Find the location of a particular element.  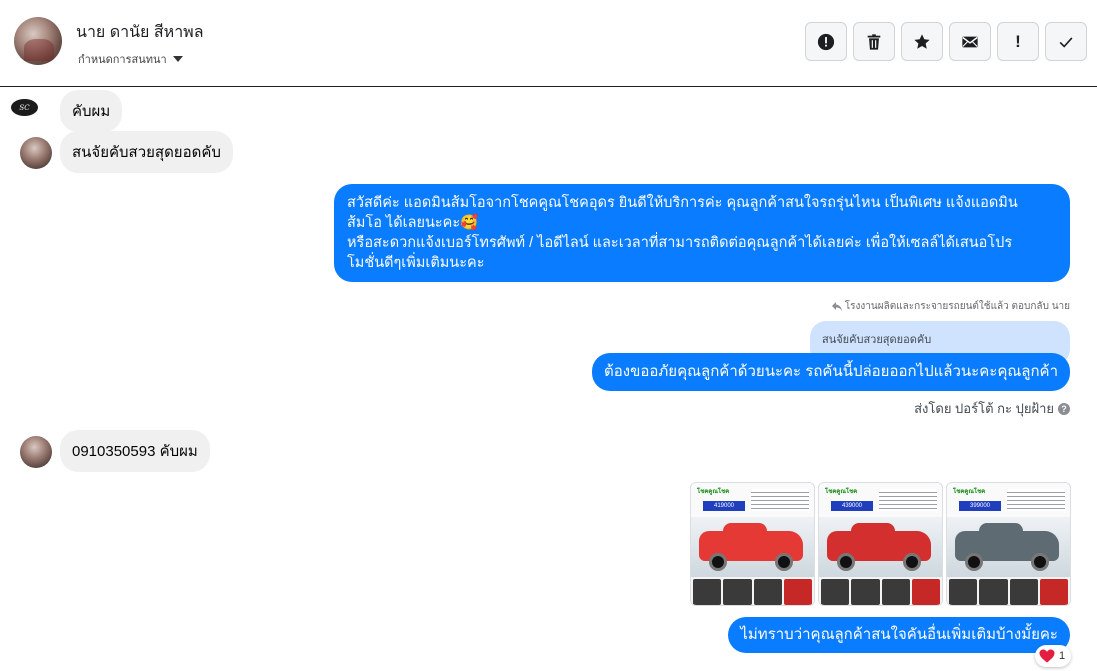

heart-icon is located at coordinates (1047, 656).